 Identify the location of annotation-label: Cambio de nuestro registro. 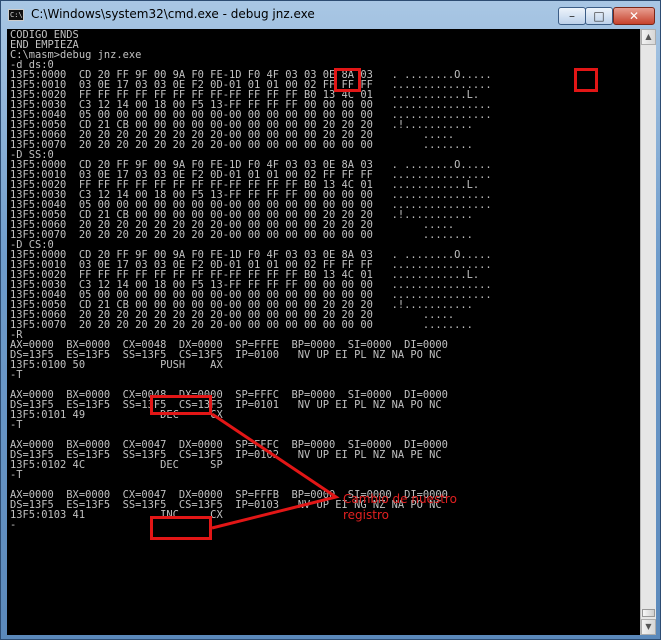
(413, 507).